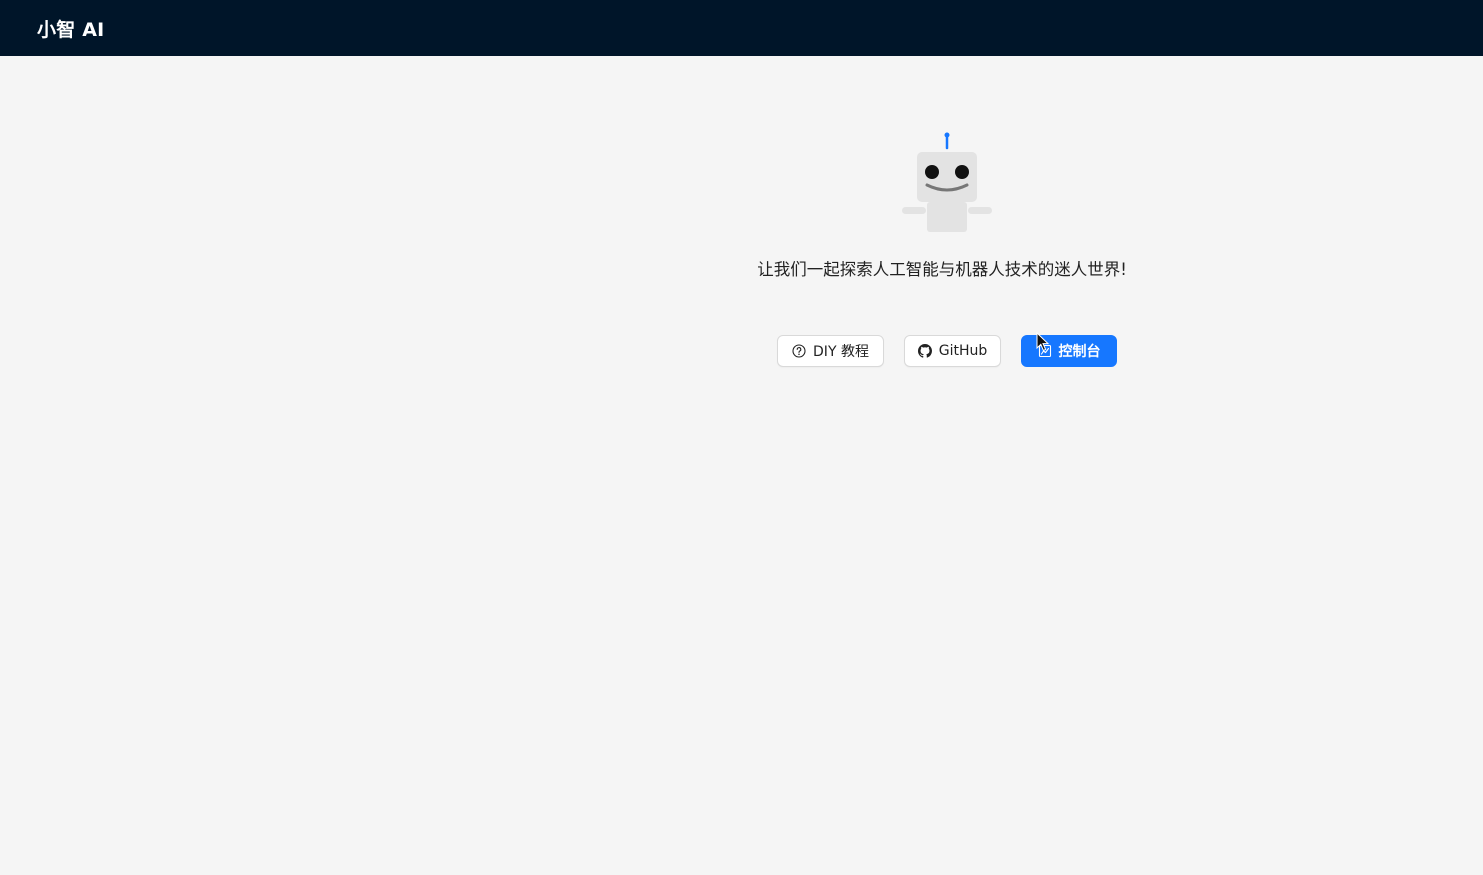  Describe the element at coordinates (963, 351) in the screenshot. I see `github-label: GitHub` at that location.